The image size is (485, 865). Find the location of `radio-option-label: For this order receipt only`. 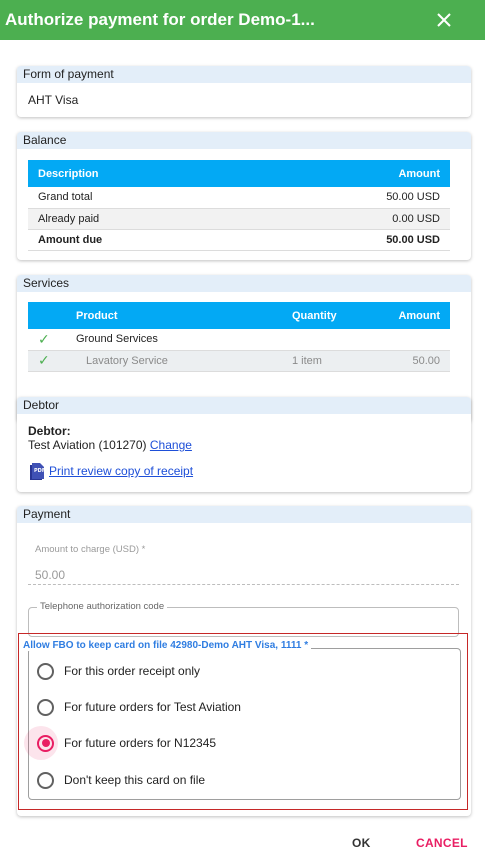

radio-option-label: For this order receipt only is located at coordinates (132, 671).